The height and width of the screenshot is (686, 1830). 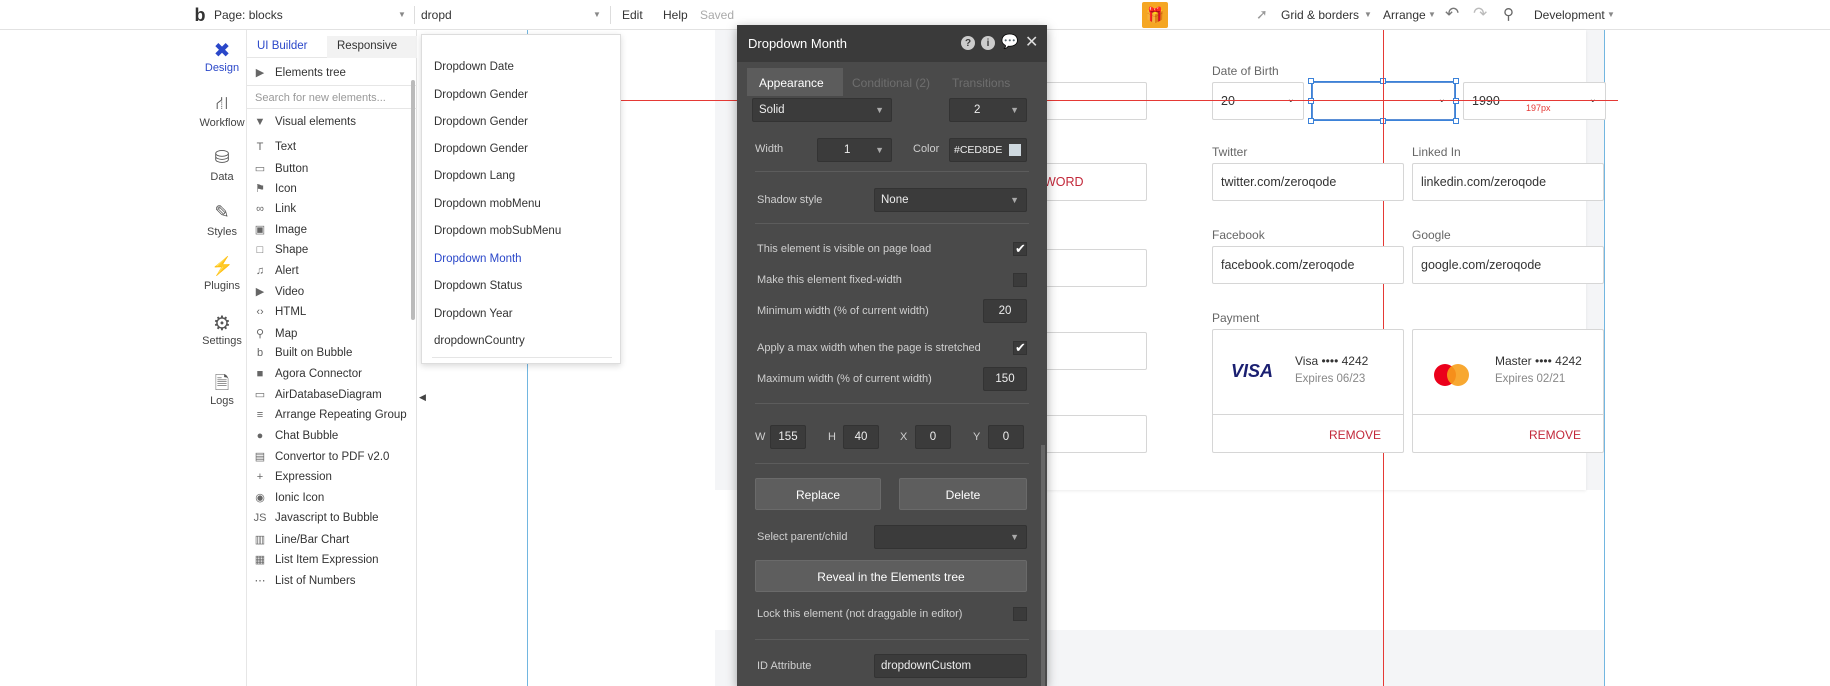 What do you see at coordinates (296, 436) in the screenshot?
I see `list-item: ● Chat Bubble` at bounding box center [296, 436].